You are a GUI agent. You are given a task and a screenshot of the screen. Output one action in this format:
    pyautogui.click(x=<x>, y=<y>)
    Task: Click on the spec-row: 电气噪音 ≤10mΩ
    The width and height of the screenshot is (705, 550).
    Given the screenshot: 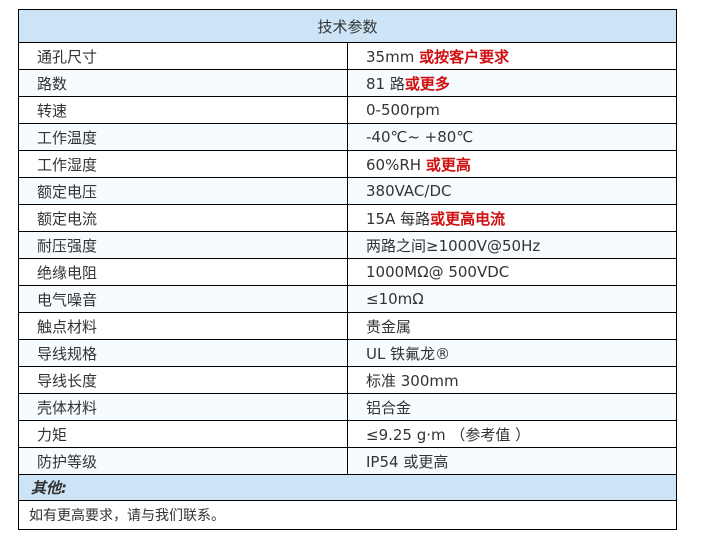 What is the action you would take?
    pyautogui.click(x=347, y=299)
    